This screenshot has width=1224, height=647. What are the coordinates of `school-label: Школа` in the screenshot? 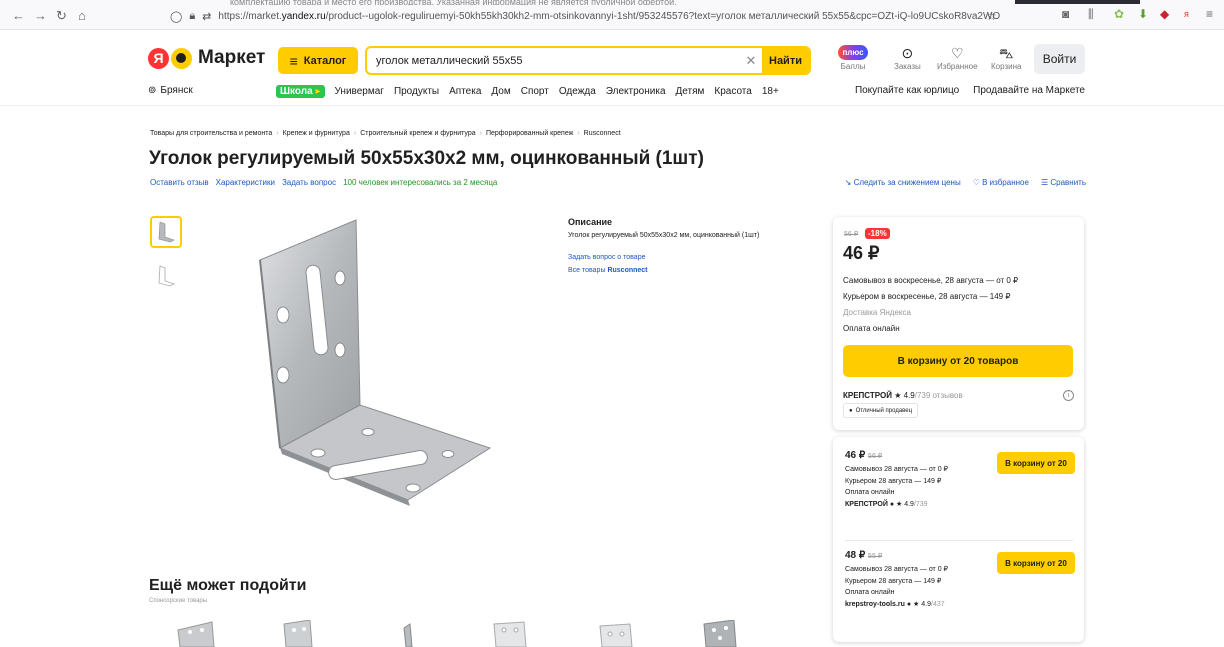 It's located at (296, 91).